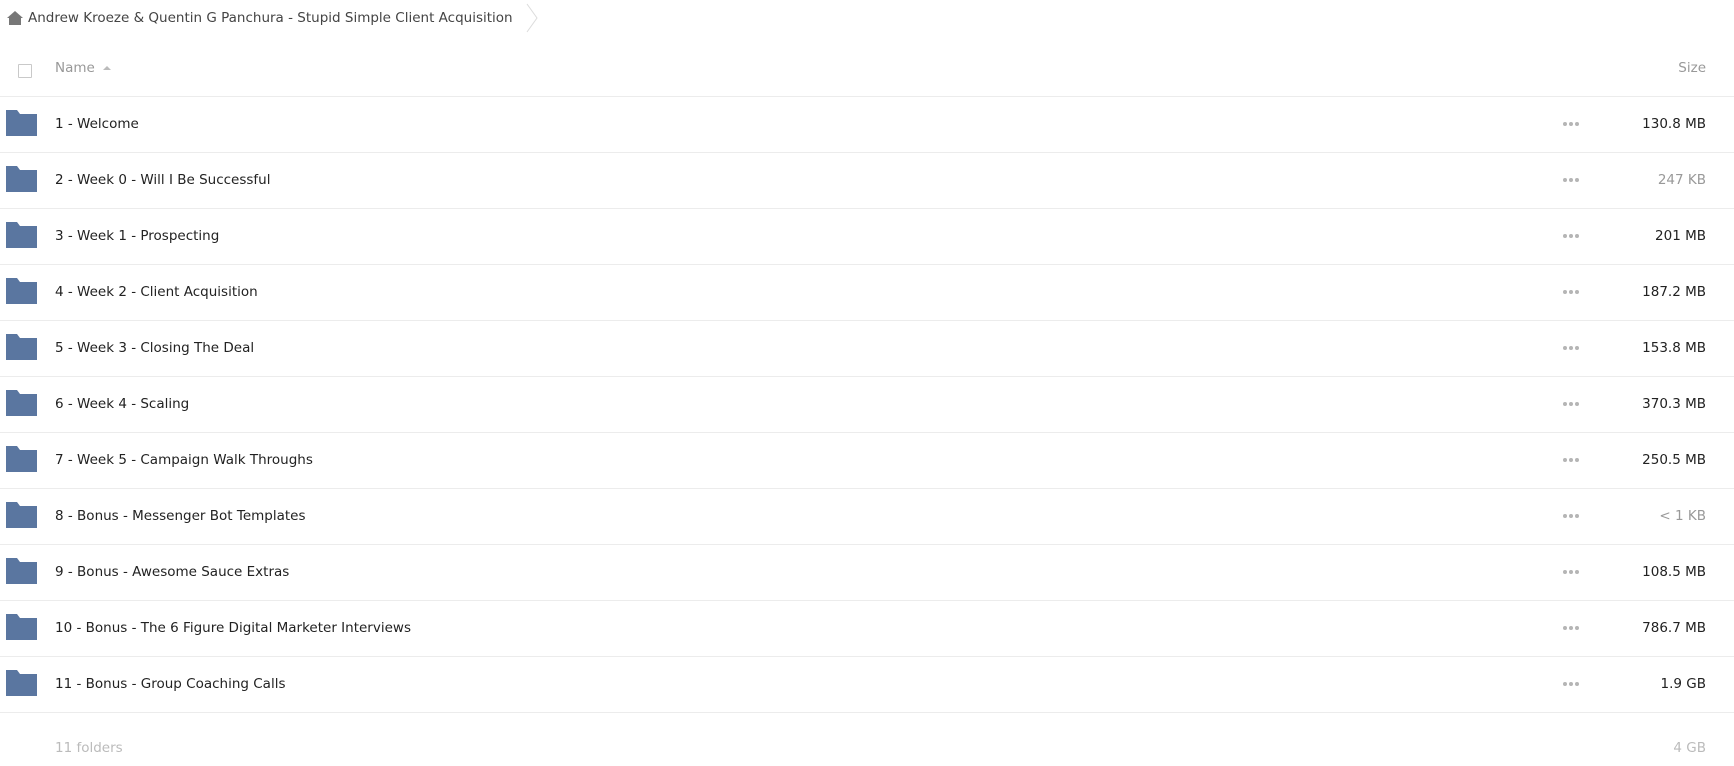 The width and height of the screenshot is (1734, 766). I want to click on table-row: 5 - Week 3 - Closing The Deal 153.8 MB, so click(867, 349).